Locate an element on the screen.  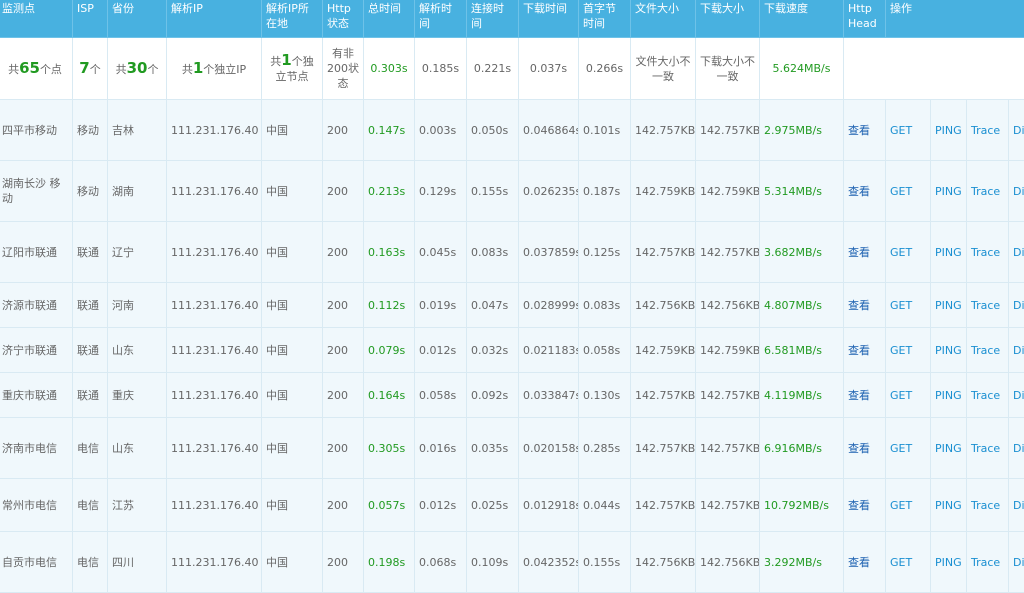
download-time-cell: 0.012918s is located at coordinates (549, 505).